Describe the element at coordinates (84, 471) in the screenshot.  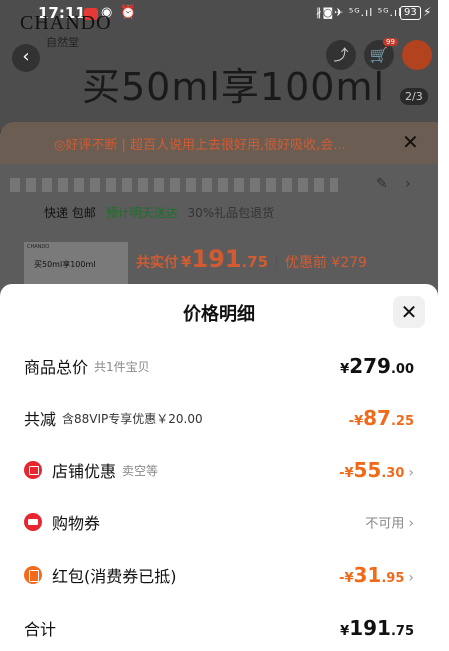
I see `row-label: 店铺优惠` at that location.